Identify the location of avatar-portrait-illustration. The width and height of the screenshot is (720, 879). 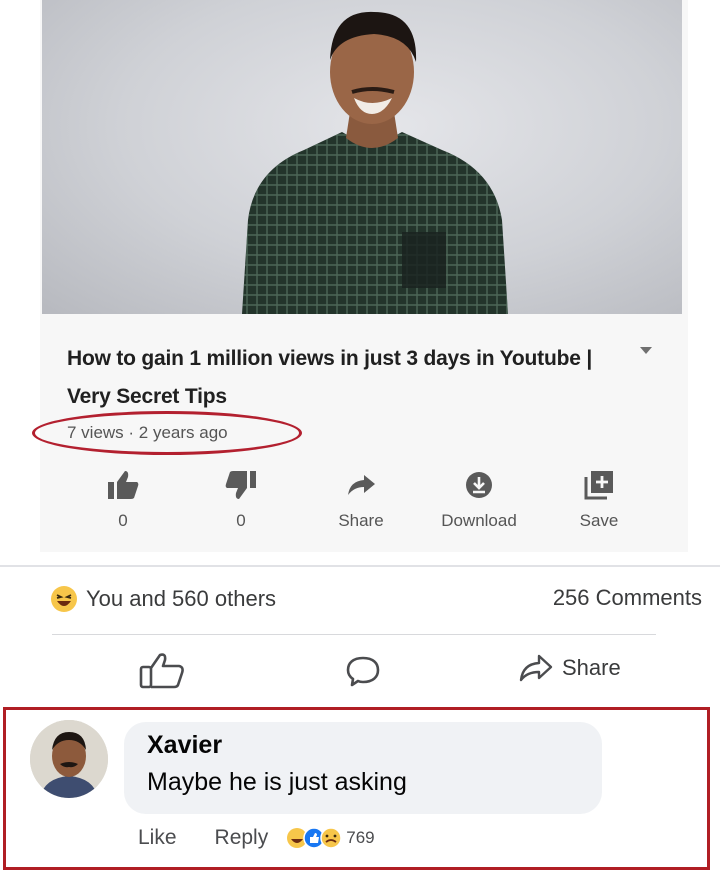
(69, 759).